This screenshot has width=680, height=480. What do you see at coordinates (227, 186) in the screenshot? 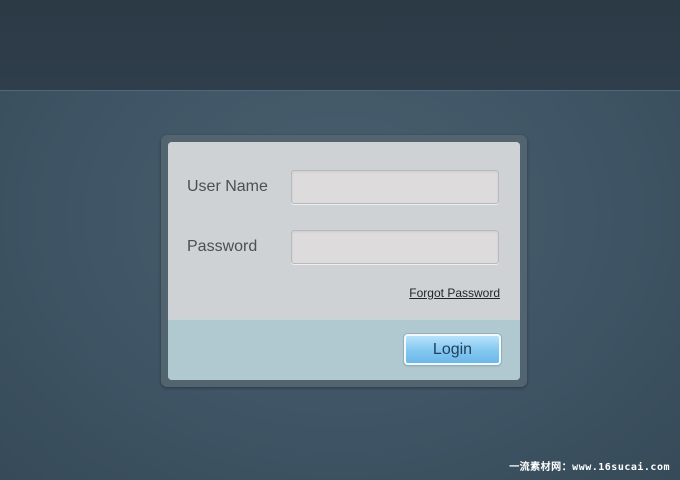
I see `username-label: User Name` at bounding box center [227, 186].